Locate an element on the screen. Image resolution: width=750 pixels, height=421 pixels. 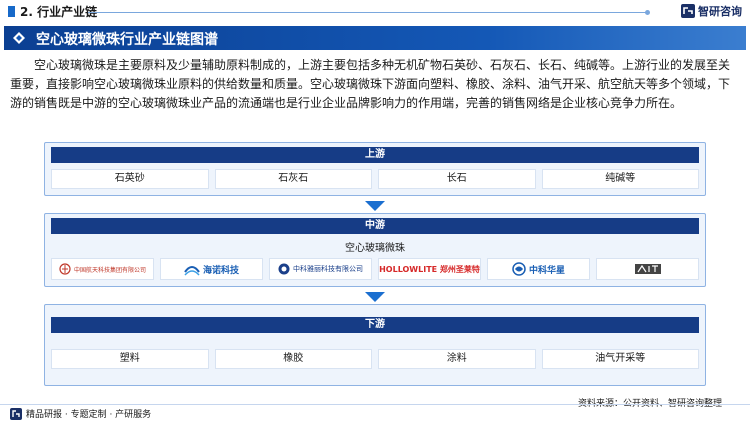
section-title: 2. 行业产业链 is located at coordinates (59, 12).